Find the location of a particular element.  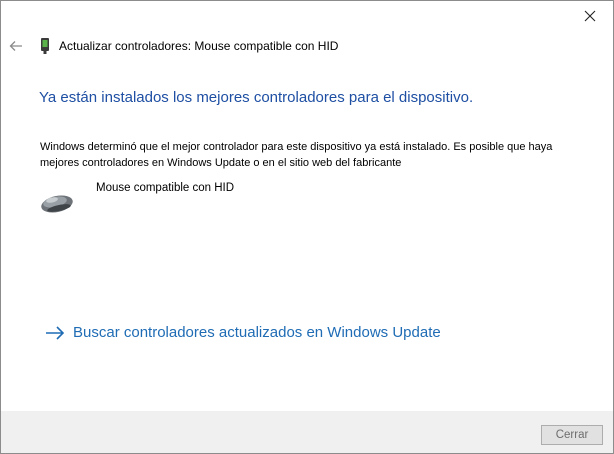

arrow-right-icon is located at coordinates (55, 332).